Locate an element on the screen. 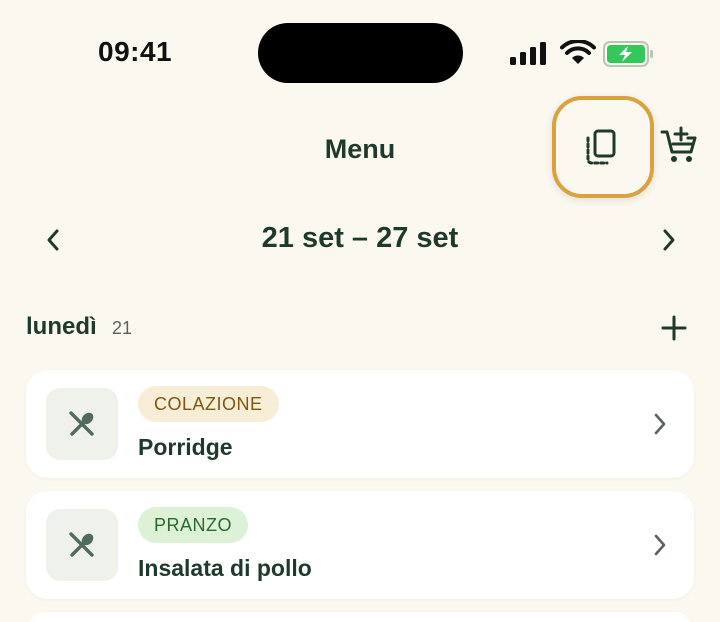 The height and width of the screenshot is (622, 720). meal-type-tag: PRANZO is located at coordinates (193, 525).